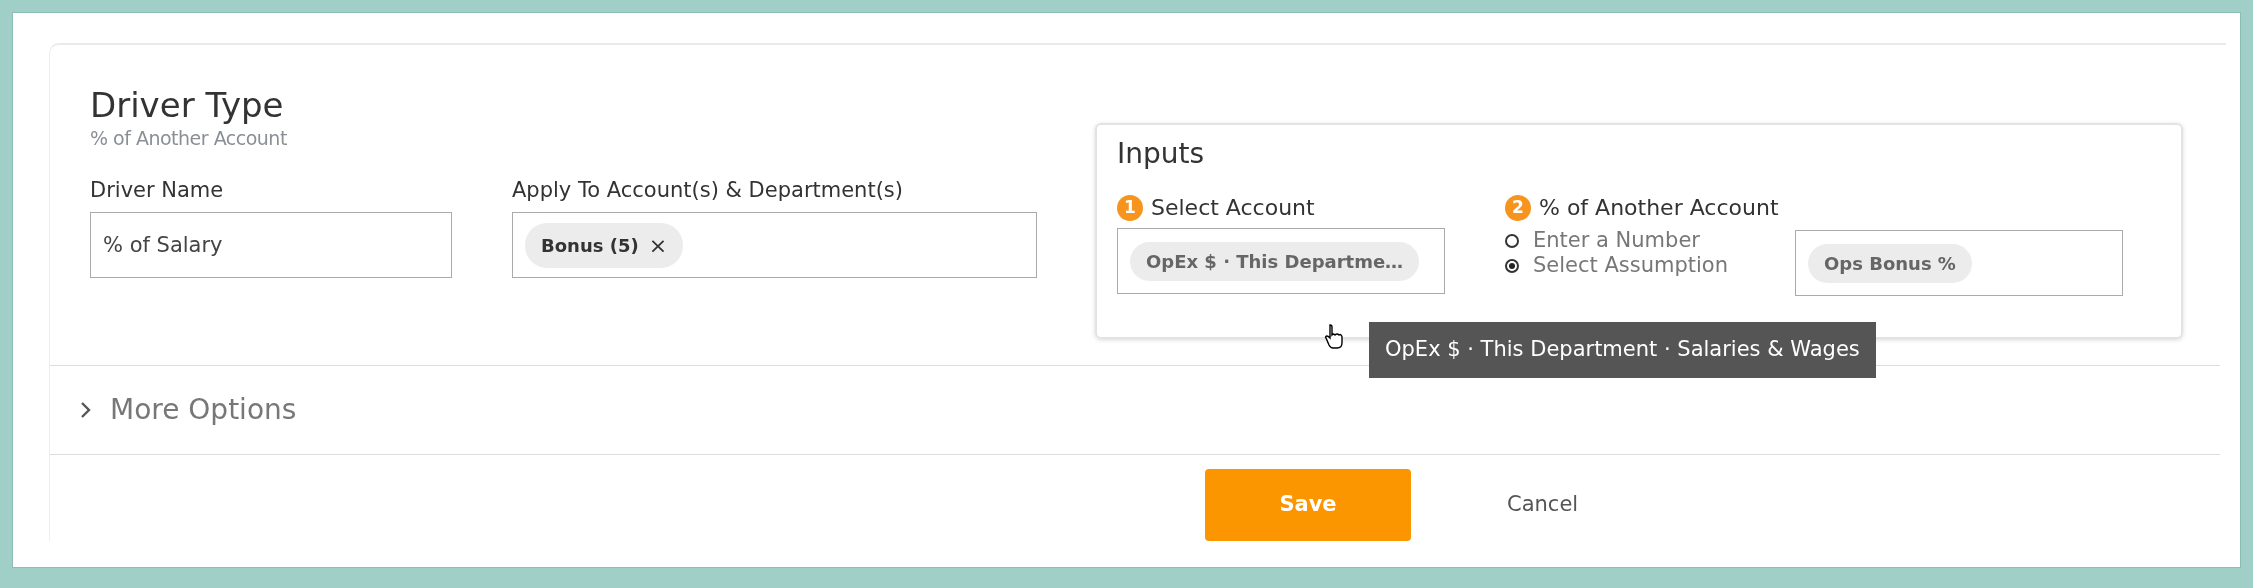 The width and height of the screenshot is (2253, 588). I want to click on panel-title: Inputs, so click(1161, 154).